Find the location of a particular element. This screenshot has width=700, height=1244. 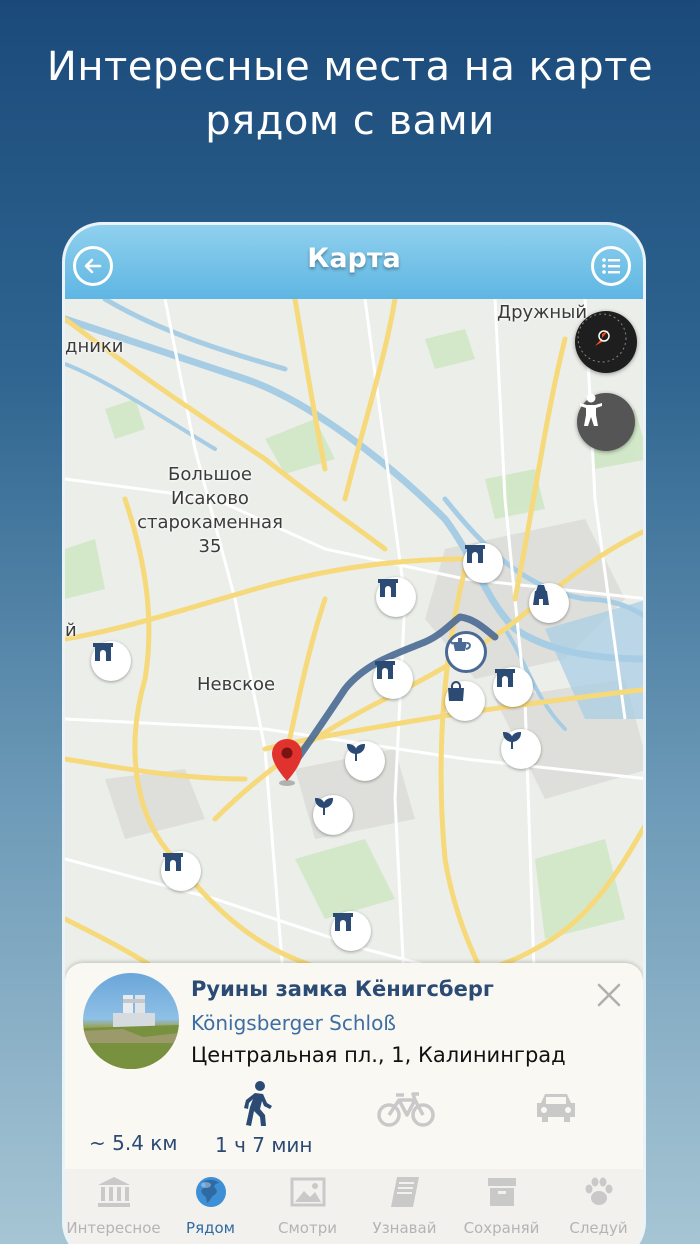

app-bar: Карта is located at coordinates (354, 262).